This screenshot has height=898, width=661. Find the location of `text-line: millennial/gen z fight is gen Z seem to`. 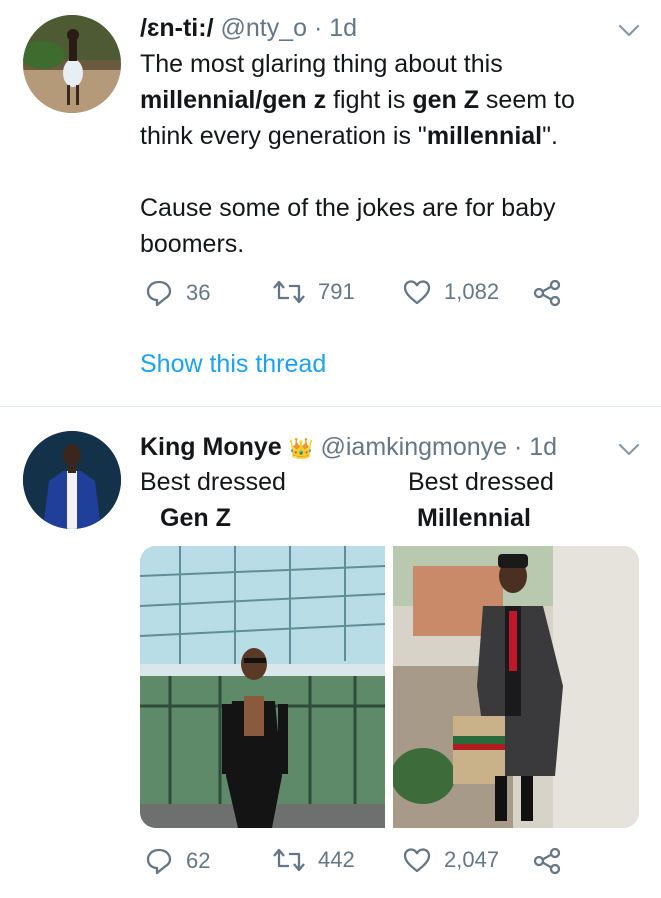

text-line: millennial/gen z fight is gen Z seem to is located at coordinates (357, 100).